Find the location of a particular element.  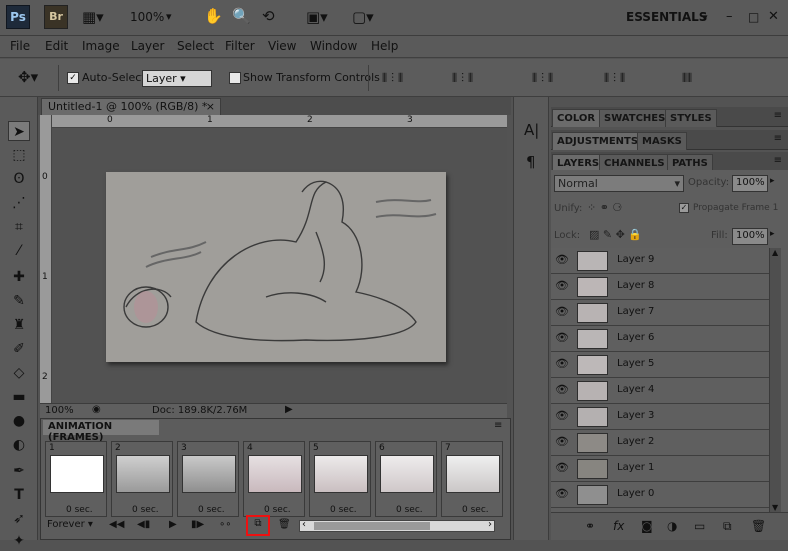

layer-row: 👁 Layer 5 is located at coordinates (660, 365).